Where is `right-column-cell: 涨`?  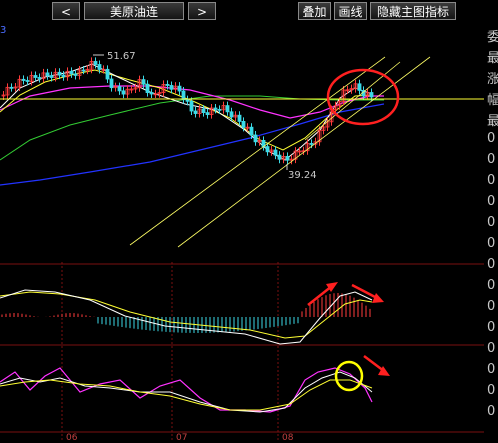 right-column-cell: 涨 is located at coordinates (492, 79).